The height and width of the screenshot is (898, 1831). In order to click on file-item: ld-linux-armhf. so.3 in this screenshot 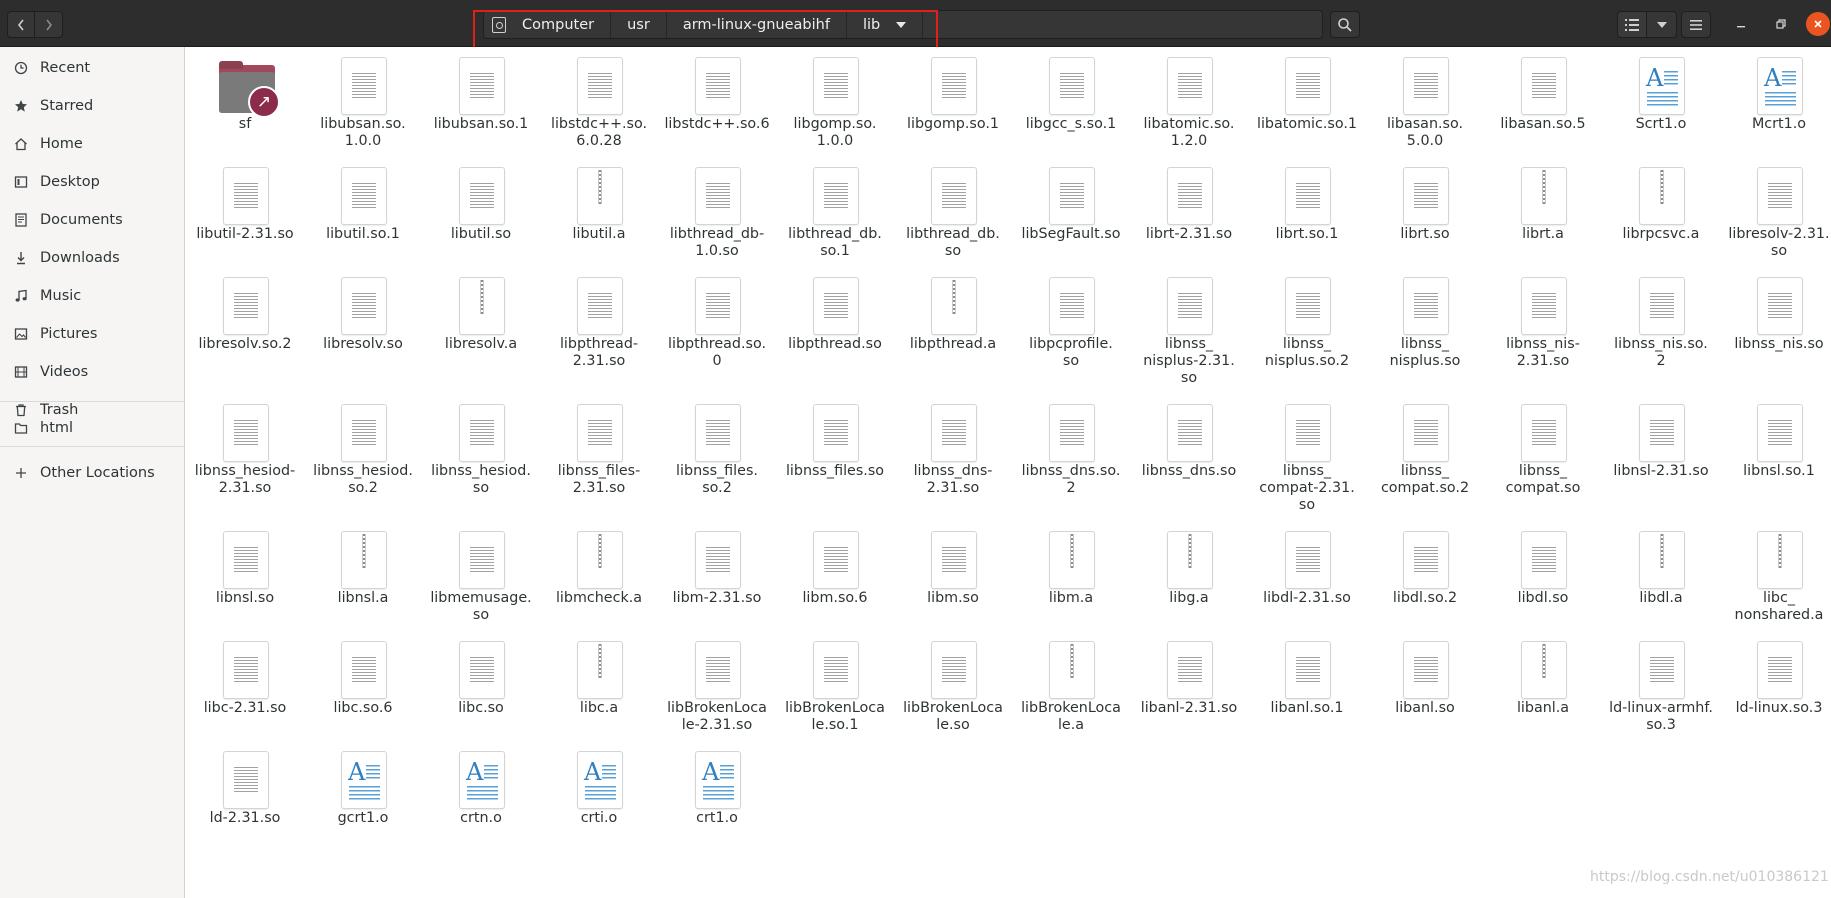, I will do `click(1661, 696)`.